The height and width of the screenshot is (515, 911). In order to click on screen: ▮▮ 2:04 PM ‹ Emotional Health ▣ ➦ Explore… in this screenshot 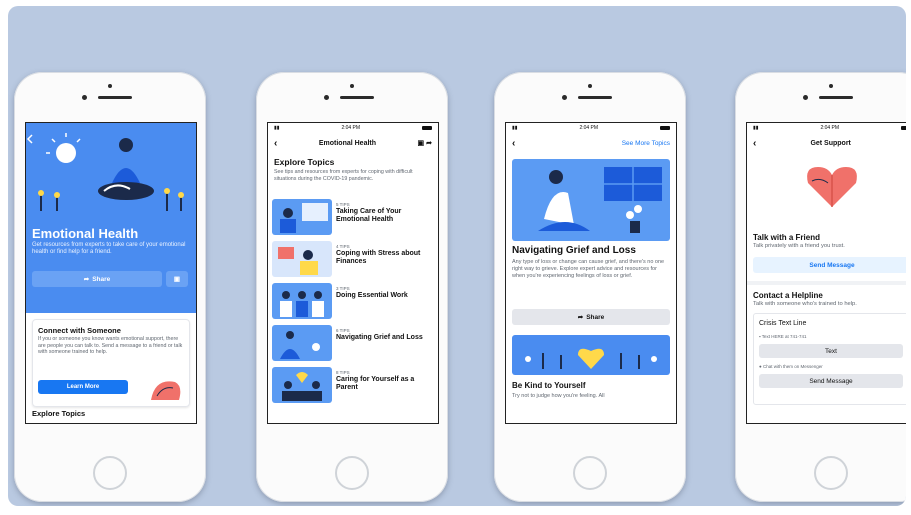, I will do `click(353, 273)`.